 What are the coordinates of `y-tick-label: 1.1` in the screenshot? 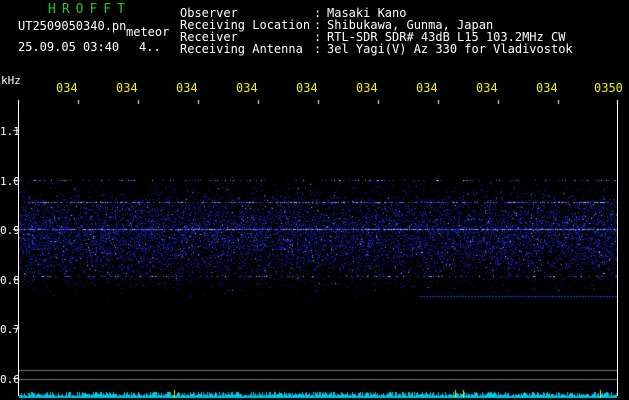 It's located at (10, 131).